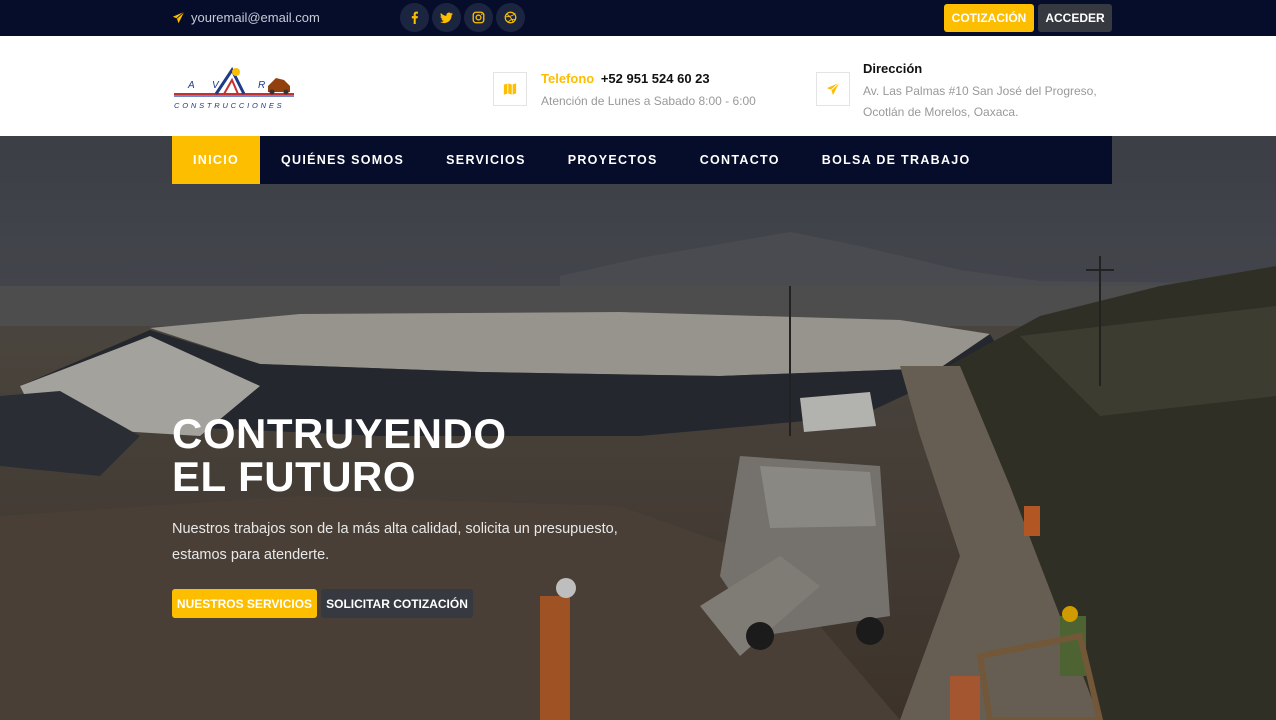 The width and height of the screenshot is (1276, 720). I want to click on top-email: youremail@email.com, so click(246, 17).